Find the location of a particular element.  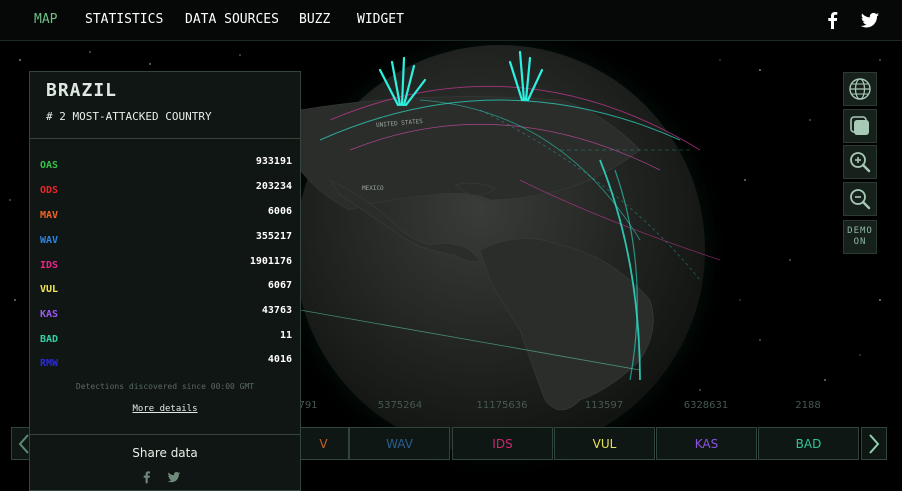

legend-count: 2188 is located at coordinates (808, 405).